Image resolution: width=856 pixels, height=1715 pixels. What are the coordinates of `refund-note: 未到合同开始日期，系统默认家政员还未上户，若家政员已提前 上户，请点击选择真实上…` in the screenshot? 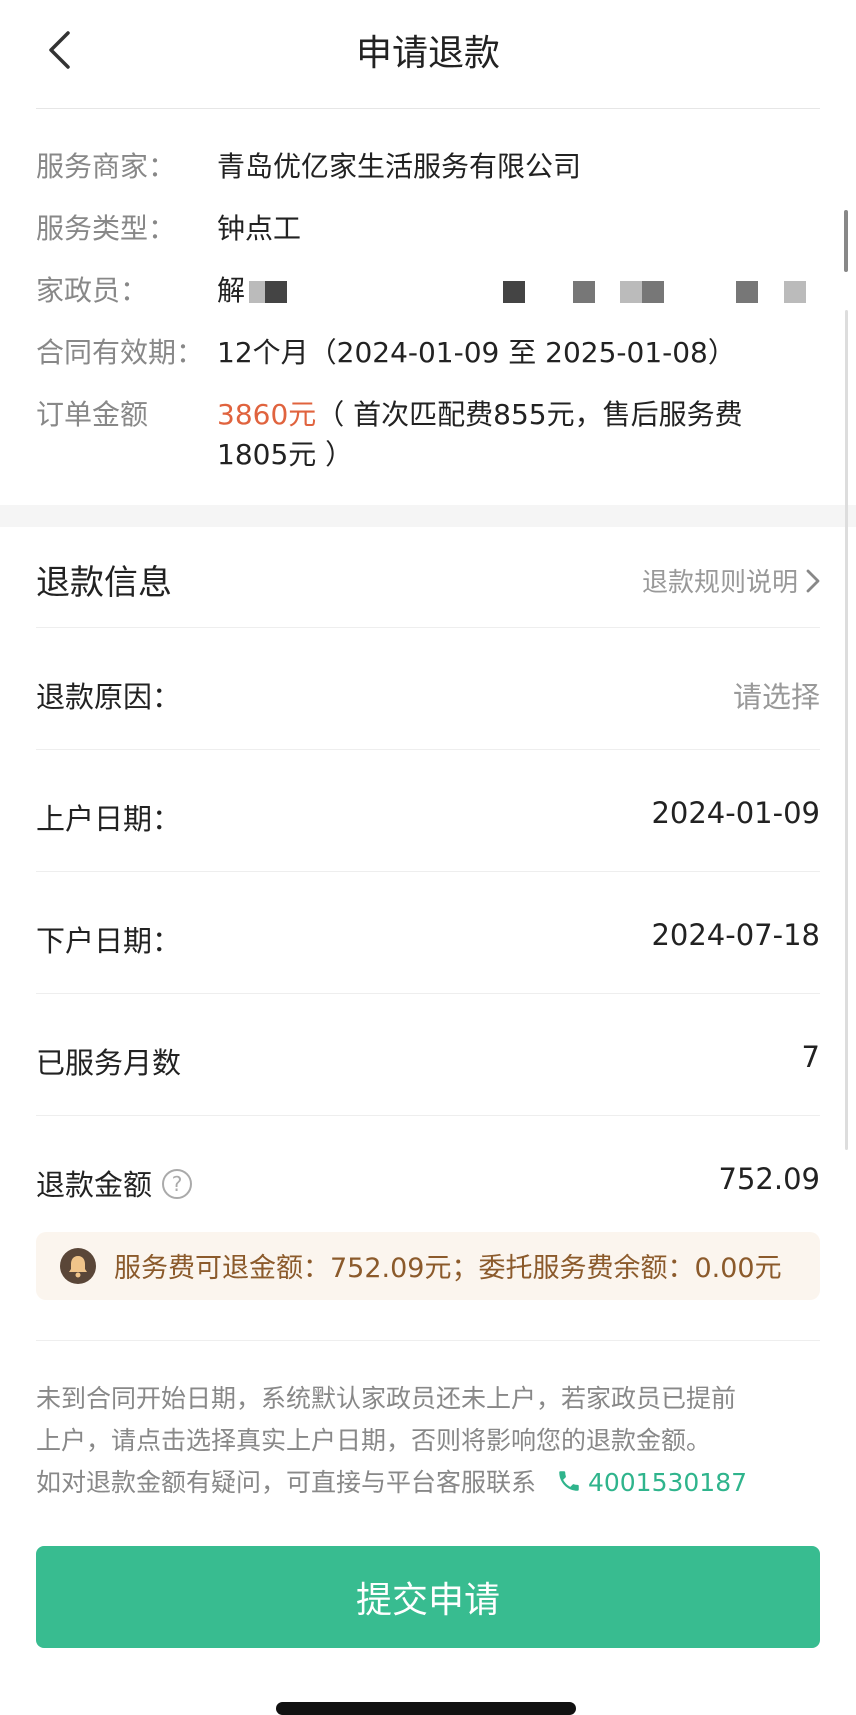 It's located at (428, 1441).